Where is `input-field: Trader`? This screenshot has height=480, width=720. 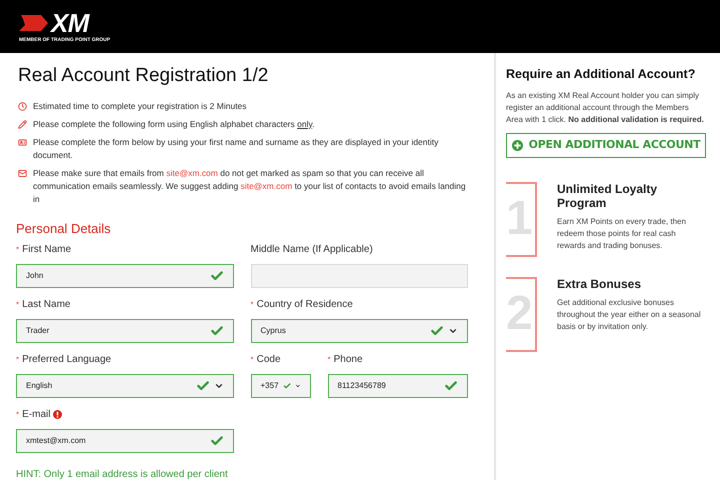
input-field: Trader is located at coordinates (125, 330).